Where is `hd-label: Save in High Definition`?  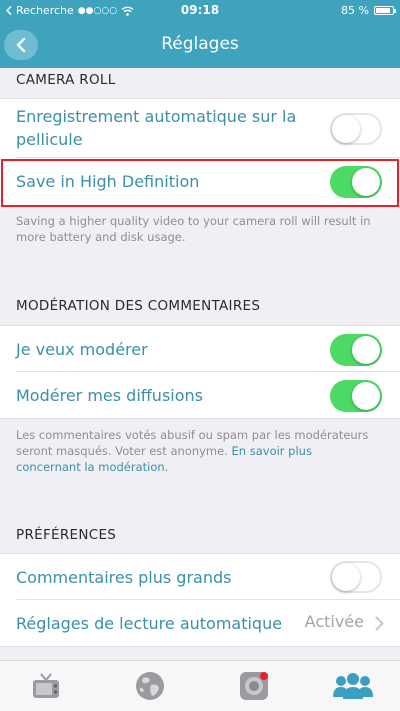 hd-label: Save in High Definition is located at coordinates (108, 181).